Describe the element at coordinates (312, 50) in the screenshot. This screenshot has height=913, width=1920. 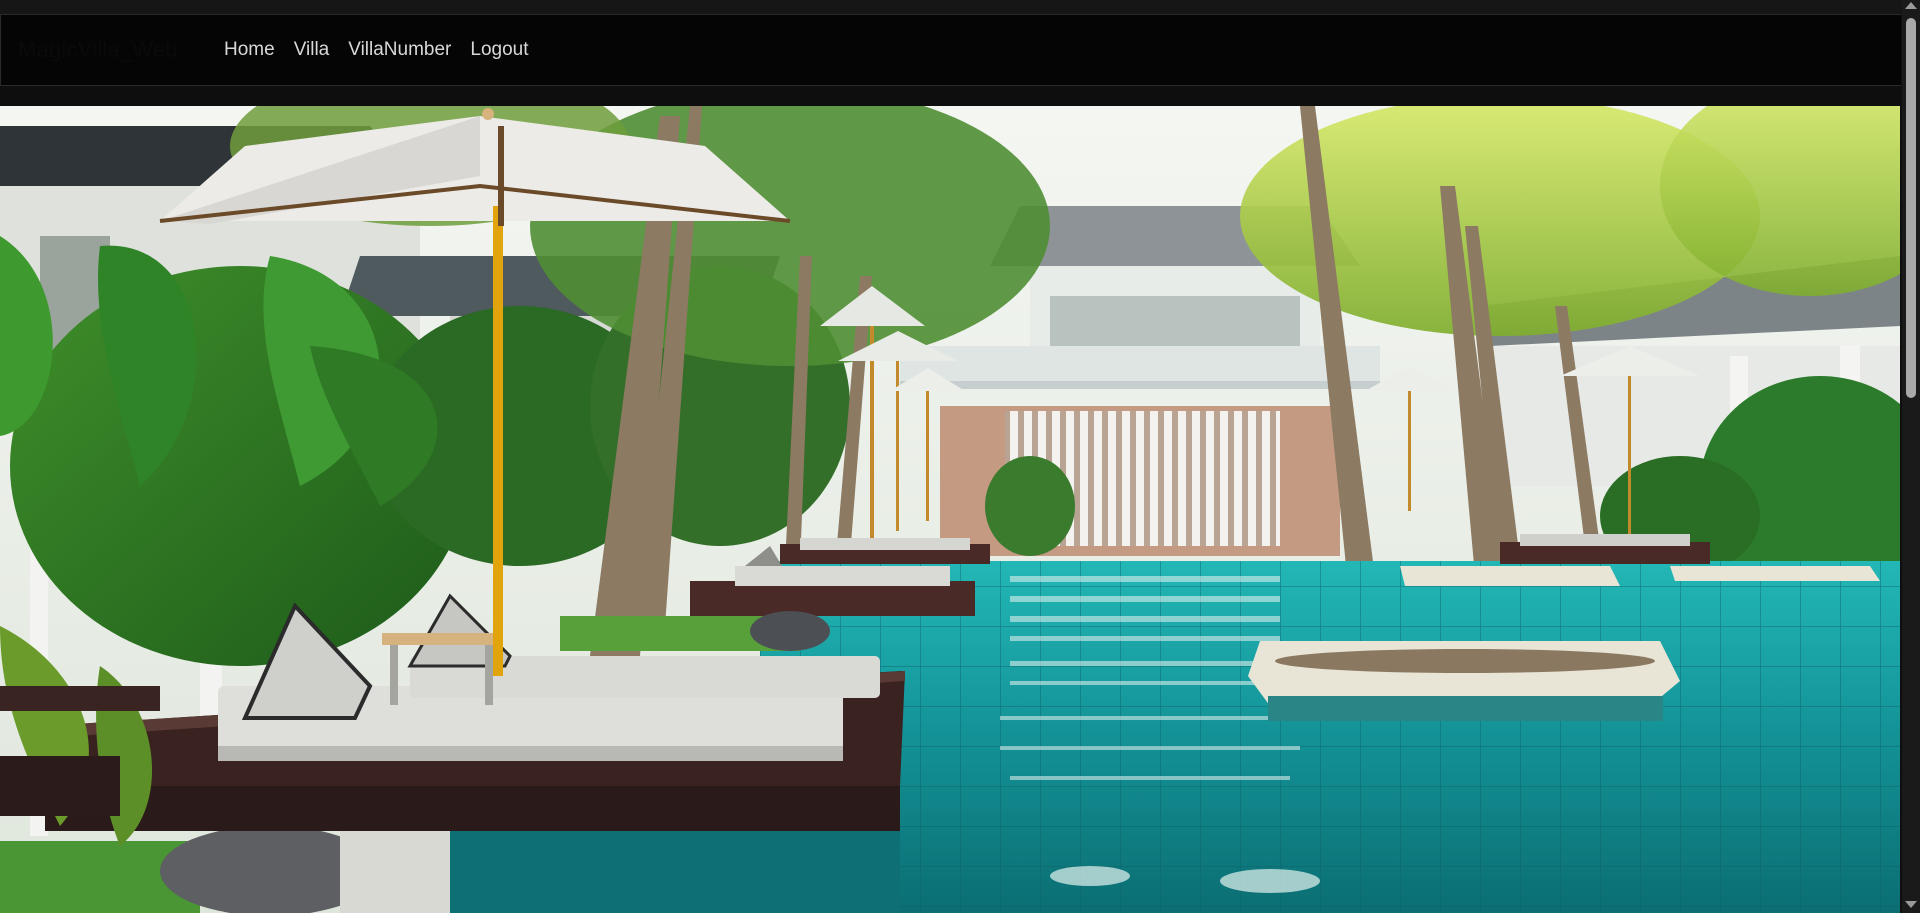
I see `nav-link-villa: Villa` at that location.